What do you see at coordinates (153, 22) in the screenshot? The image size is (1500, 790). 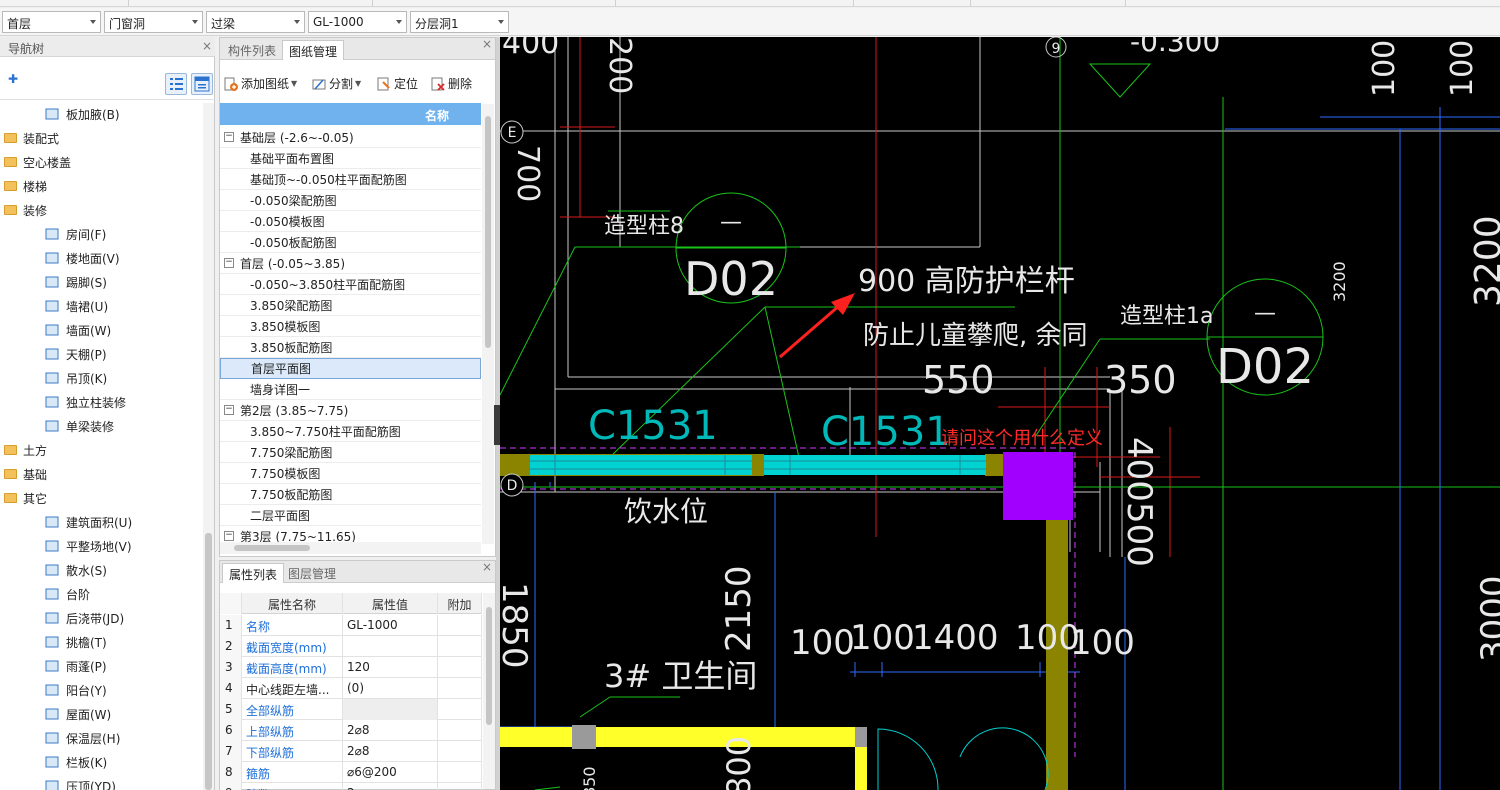 I see `category-select: 门窗洞` at bounding box center [153, 22].